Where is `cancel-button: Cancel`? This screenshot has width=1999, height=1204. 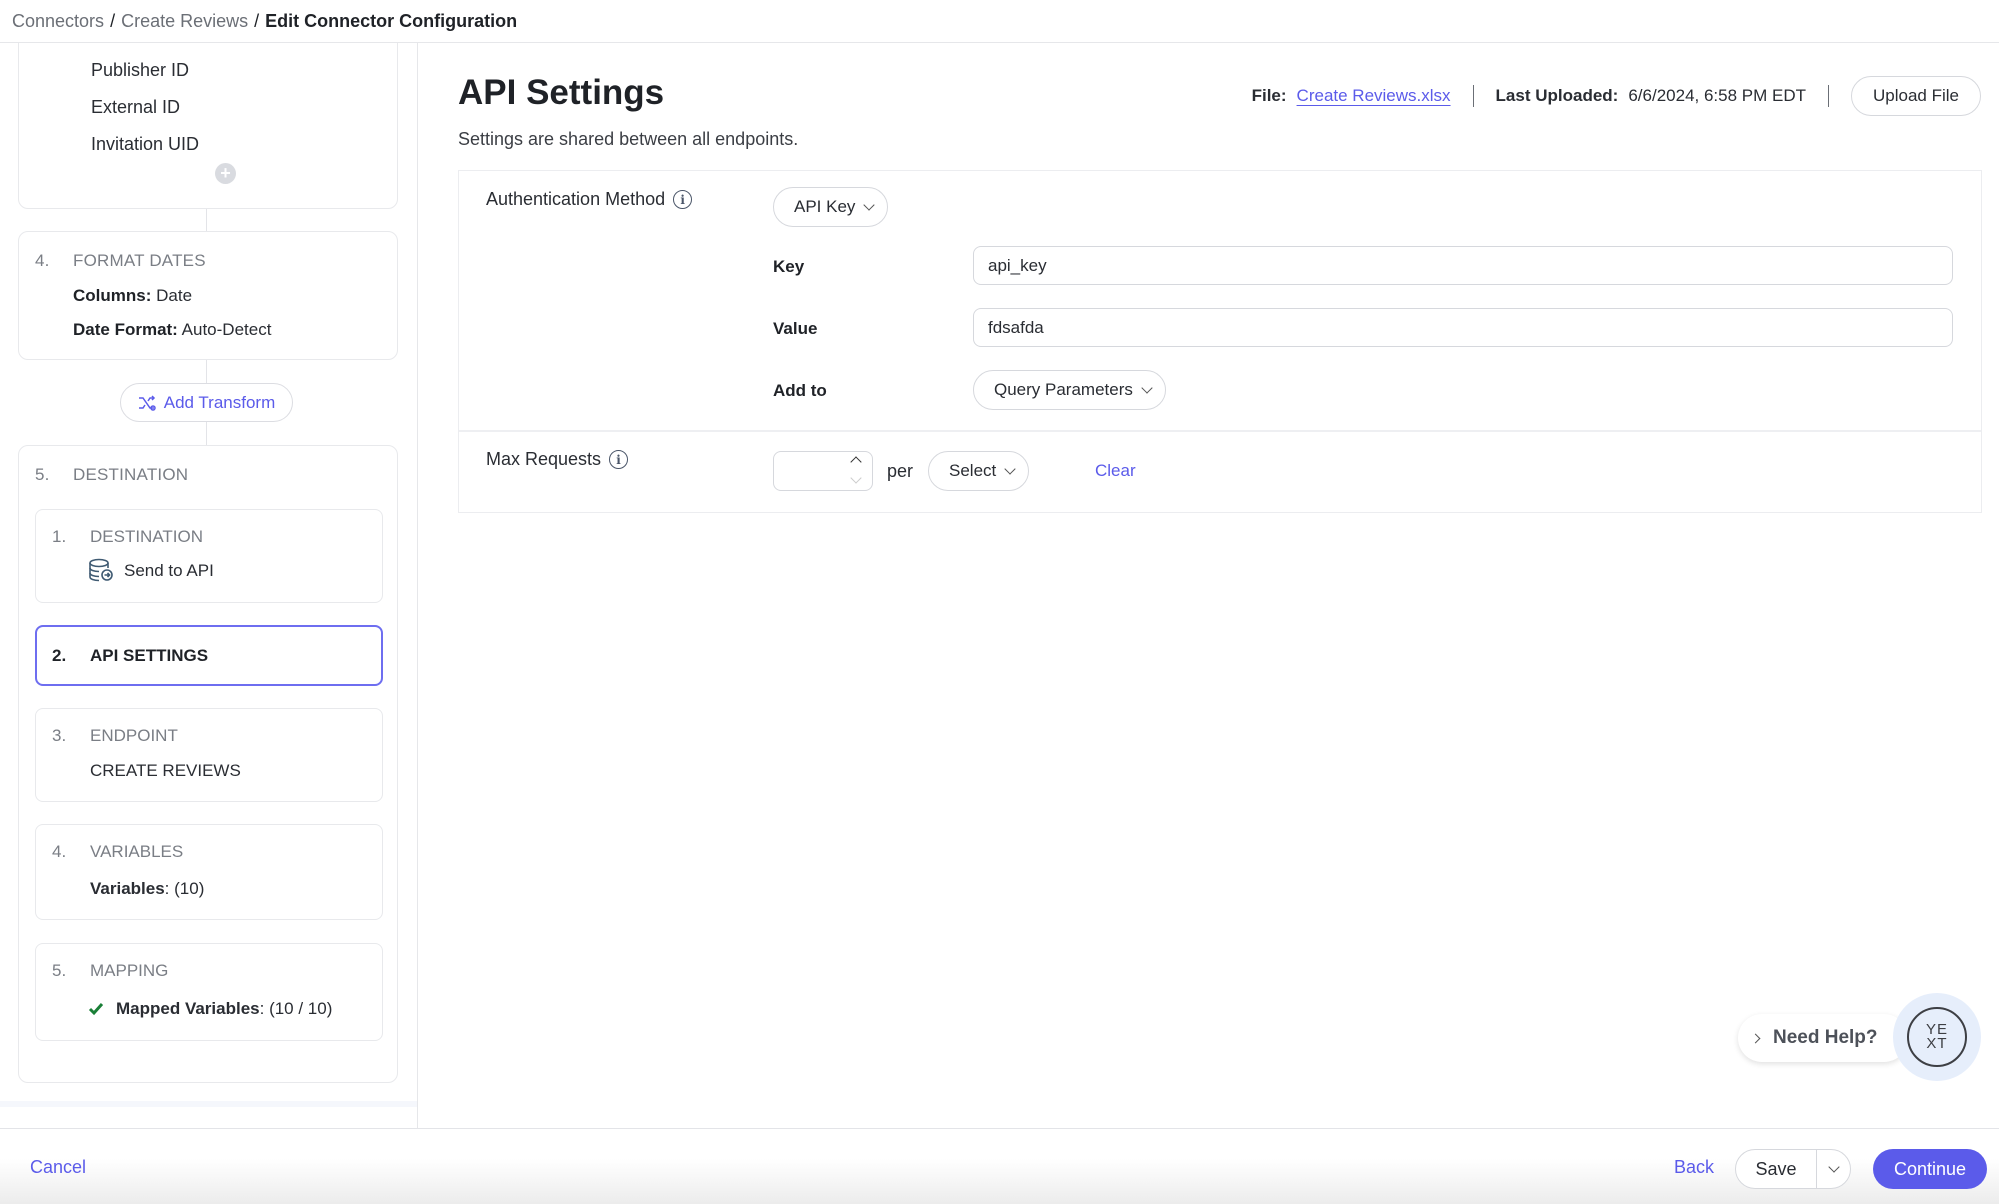 cancel-button: Cancel is located at coordinates (58, 1167).